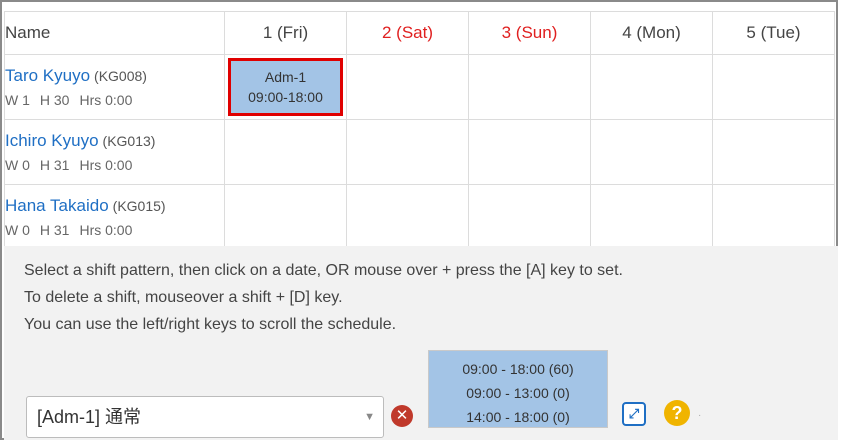  I want to click on time-option: 09:00 - 18:00 (60), so click(518, 369).